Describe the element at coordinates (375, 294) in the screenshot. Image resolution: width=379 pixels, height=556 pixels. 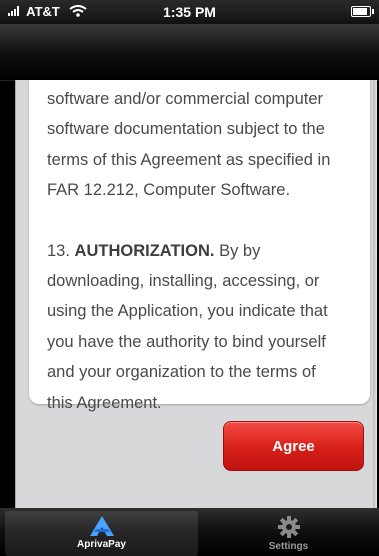
I see `scroll-edge` at that location.